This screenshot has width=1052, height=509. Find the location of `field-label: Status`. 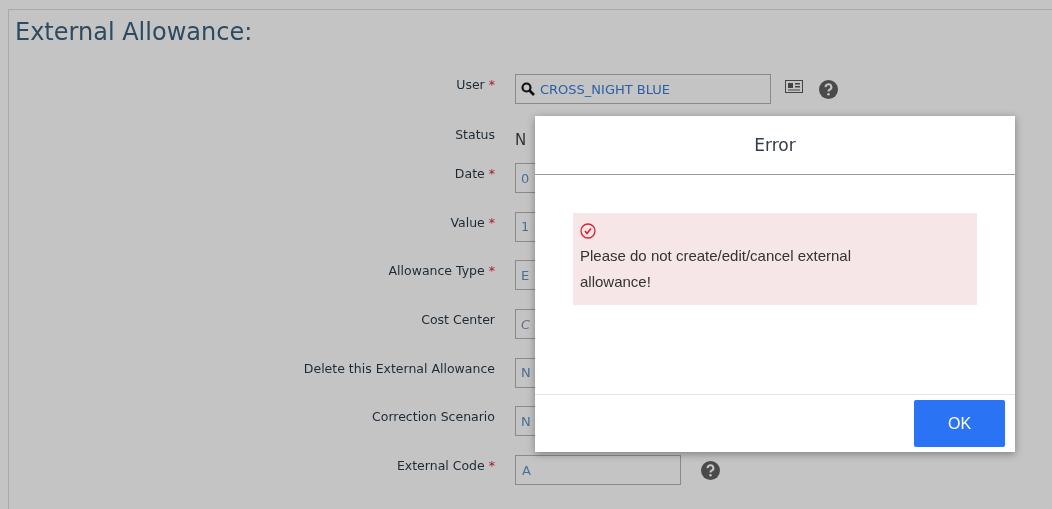

field-label: Status is located at coordinates (475, 134).